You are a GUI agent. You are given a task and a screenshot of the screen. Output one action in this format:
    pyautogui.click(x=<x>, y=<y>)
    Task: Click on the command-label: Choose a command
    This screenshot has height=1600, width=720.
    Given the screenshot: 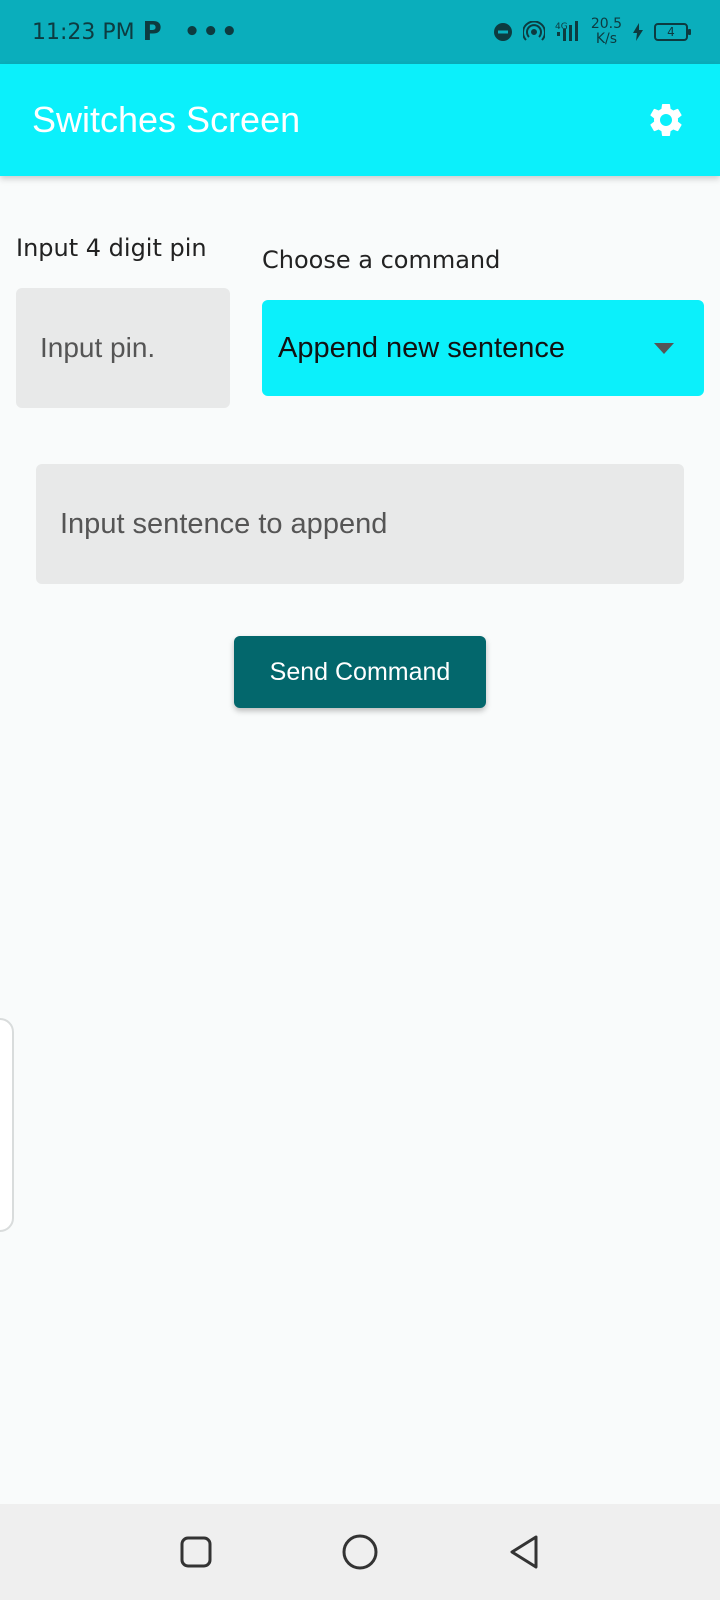 What is the action you would take?
    pyautogui.click(x=381, y=260)
    